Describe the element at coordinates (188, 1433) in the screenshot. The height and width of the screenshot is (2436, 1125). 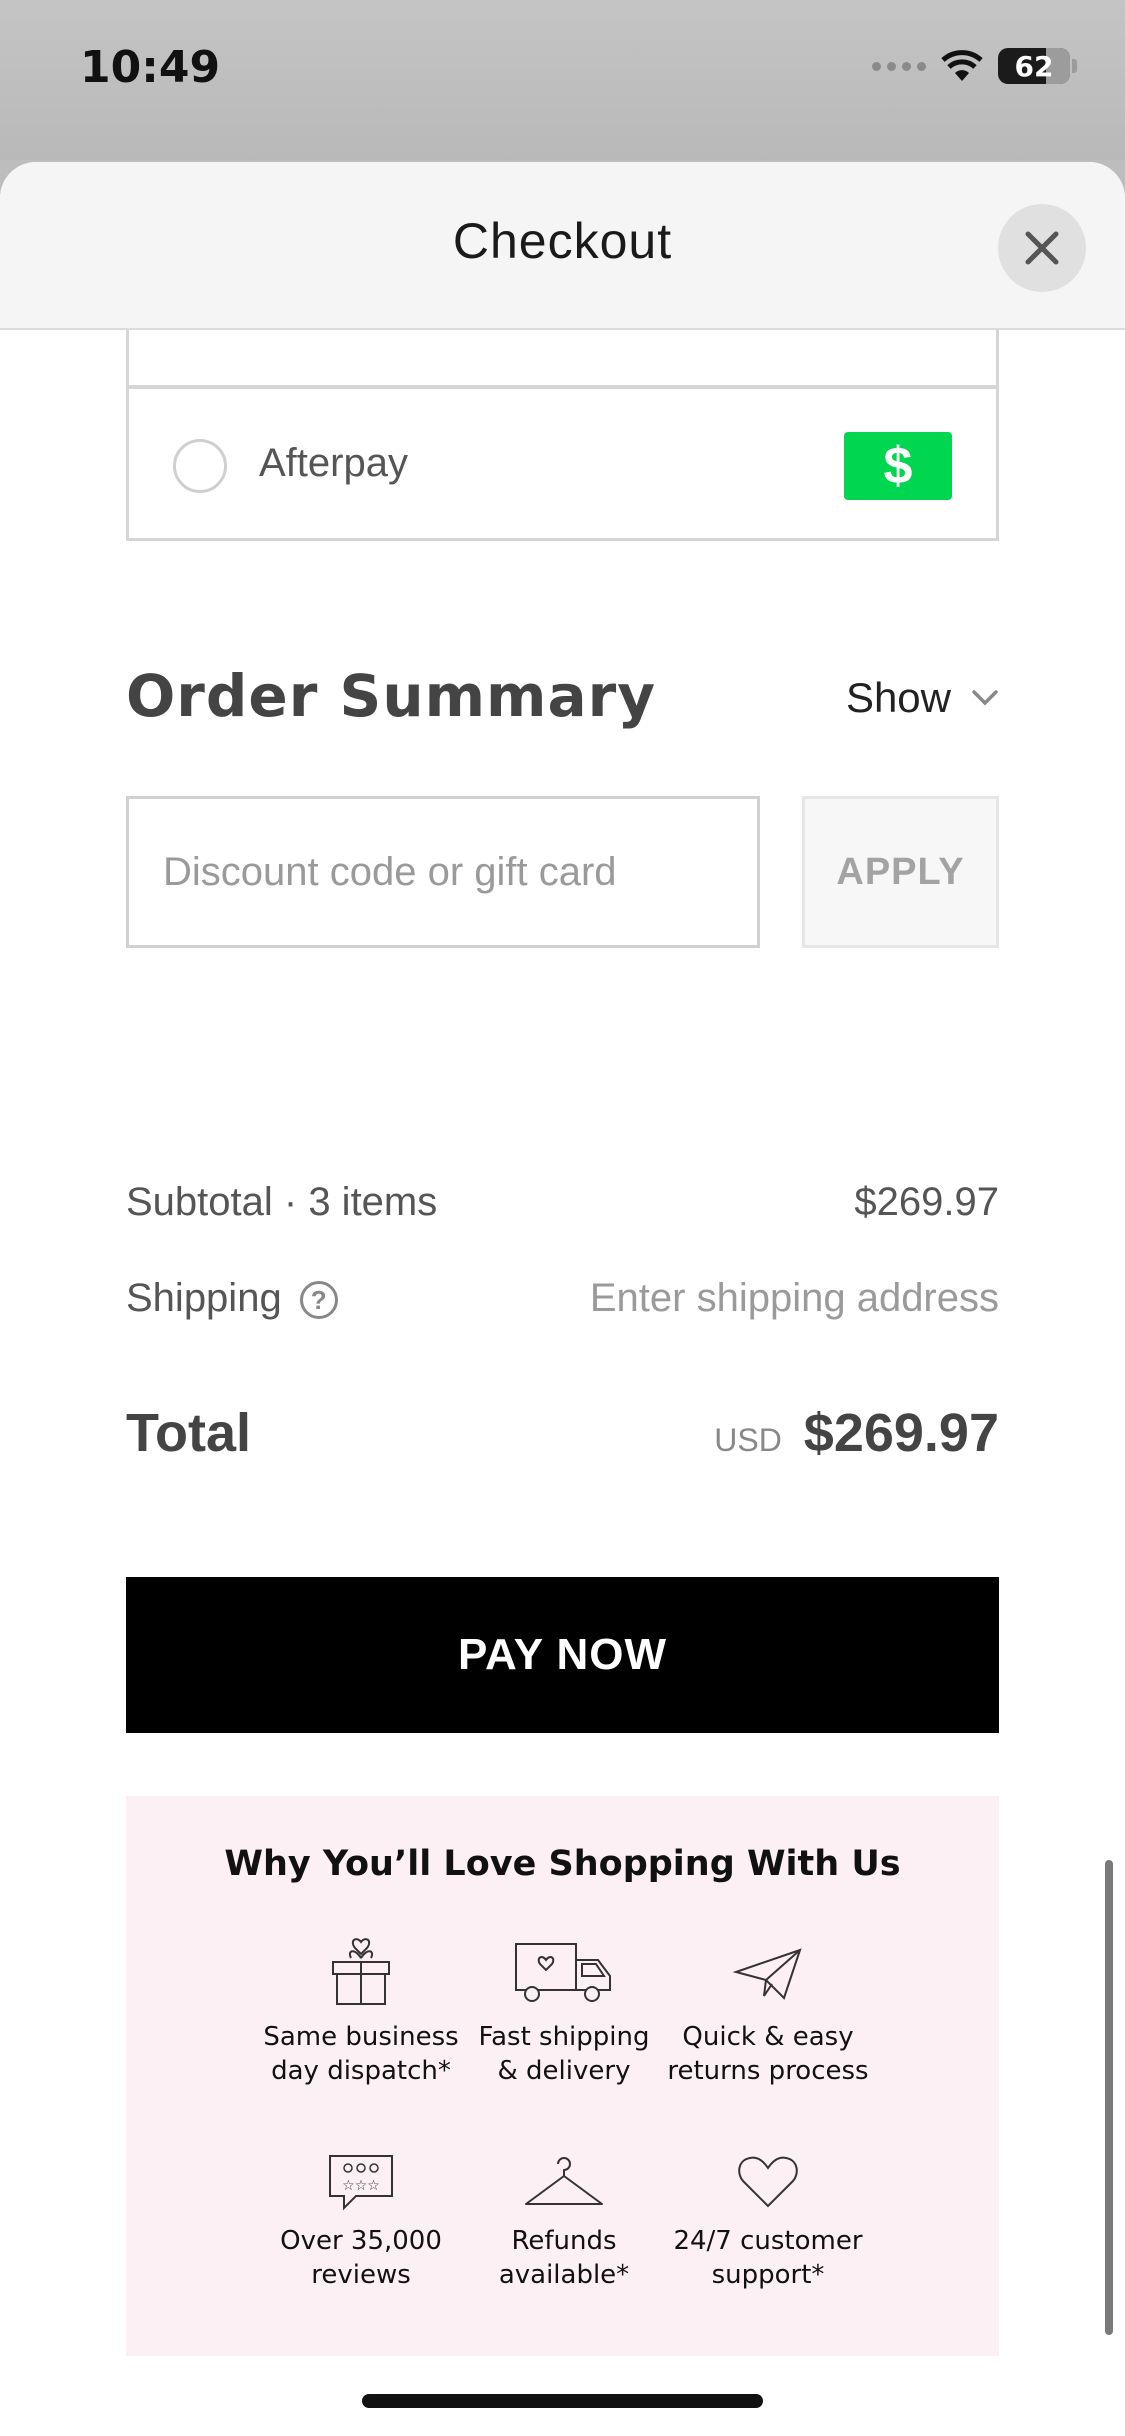
I see `total-label: Total` at that location.